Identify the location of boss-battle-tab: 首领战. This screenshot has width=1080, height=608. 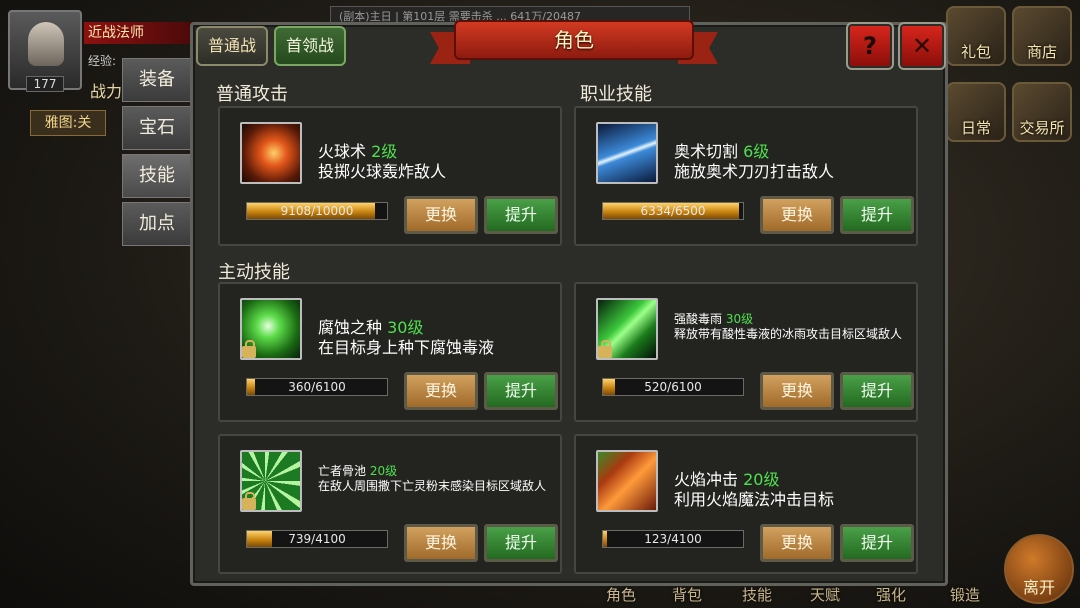
(310, 46).